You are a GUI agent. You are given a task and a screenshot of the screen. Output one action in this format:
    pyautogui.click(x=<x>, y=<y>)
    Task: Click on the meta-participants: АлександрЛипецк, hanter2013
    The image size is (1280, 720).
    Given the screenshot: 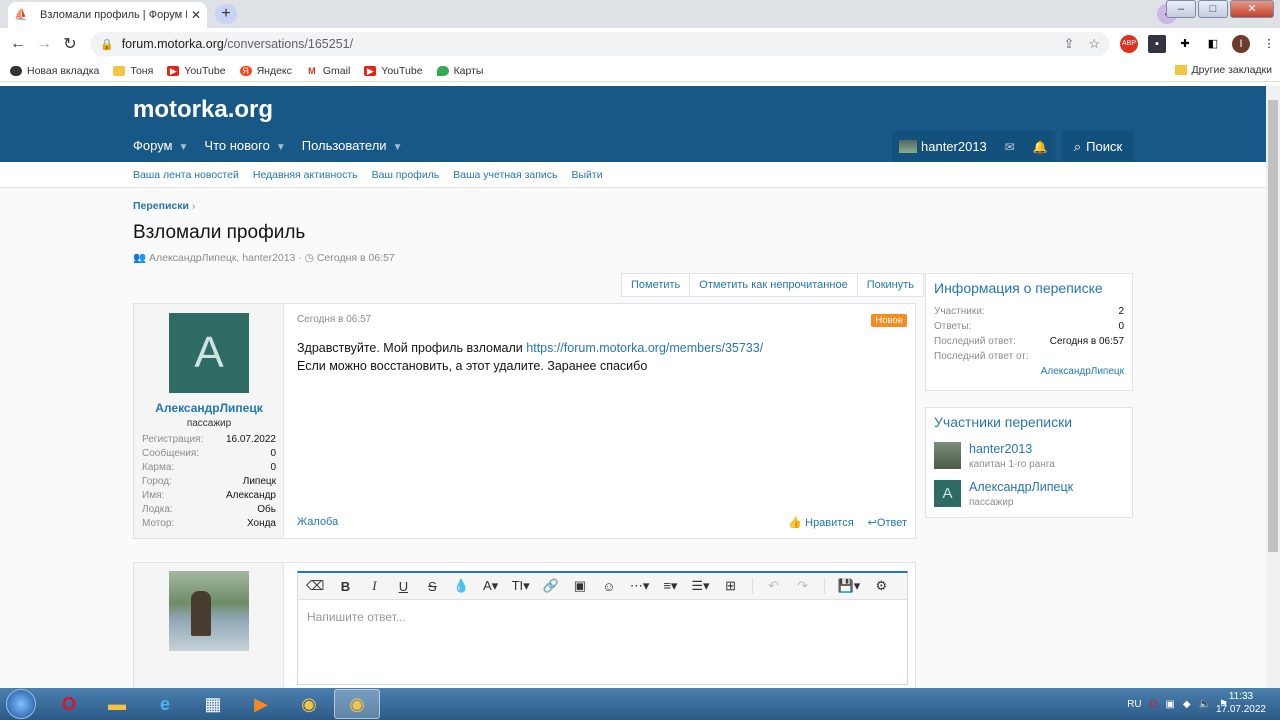 What is the action you would take?
    pyautogui.click(x=222, y=258)
    